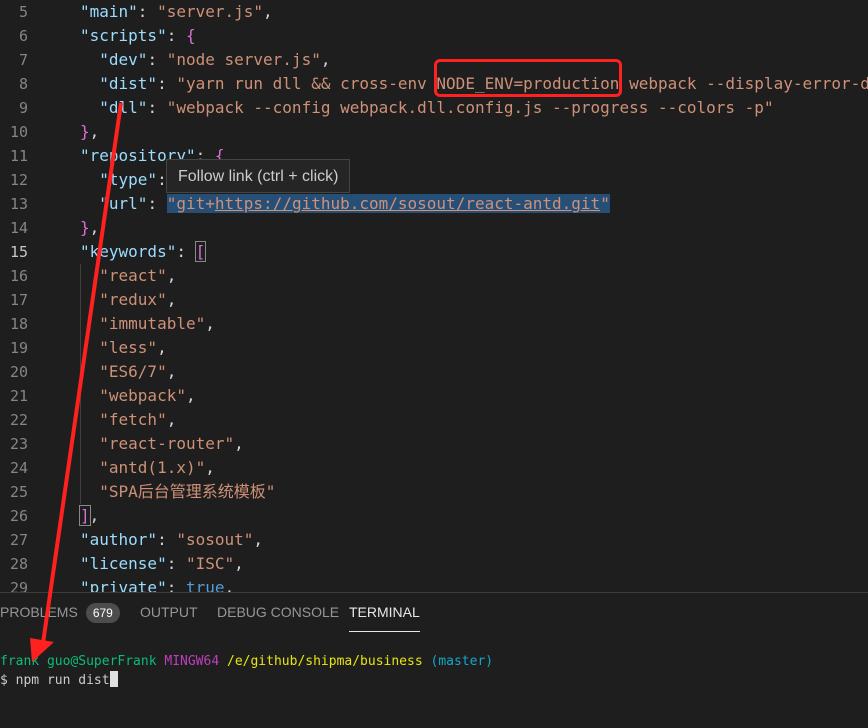 This screenshot has height=728, width=868. I want to click on follow-link-tooltip: Follow link (ctrl + click), so click(258, 176).